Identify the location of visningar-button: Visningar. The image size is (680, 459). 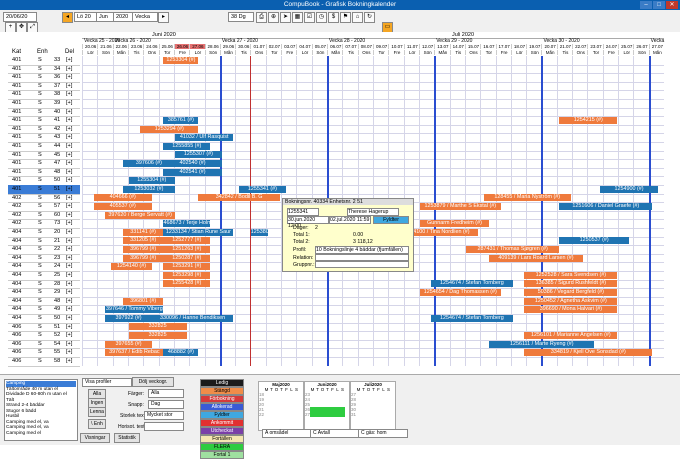
(95, 438).